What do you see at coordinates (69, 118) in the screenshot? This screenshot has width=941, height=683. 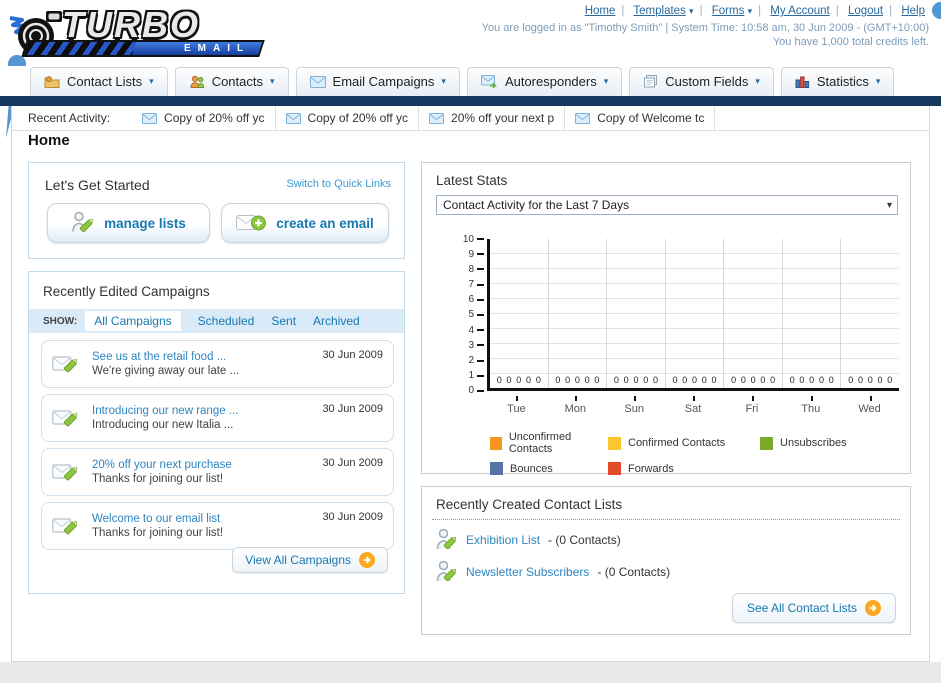 I see `recent-activity-label: Recent Activity:` at bounding box center [69, 118].